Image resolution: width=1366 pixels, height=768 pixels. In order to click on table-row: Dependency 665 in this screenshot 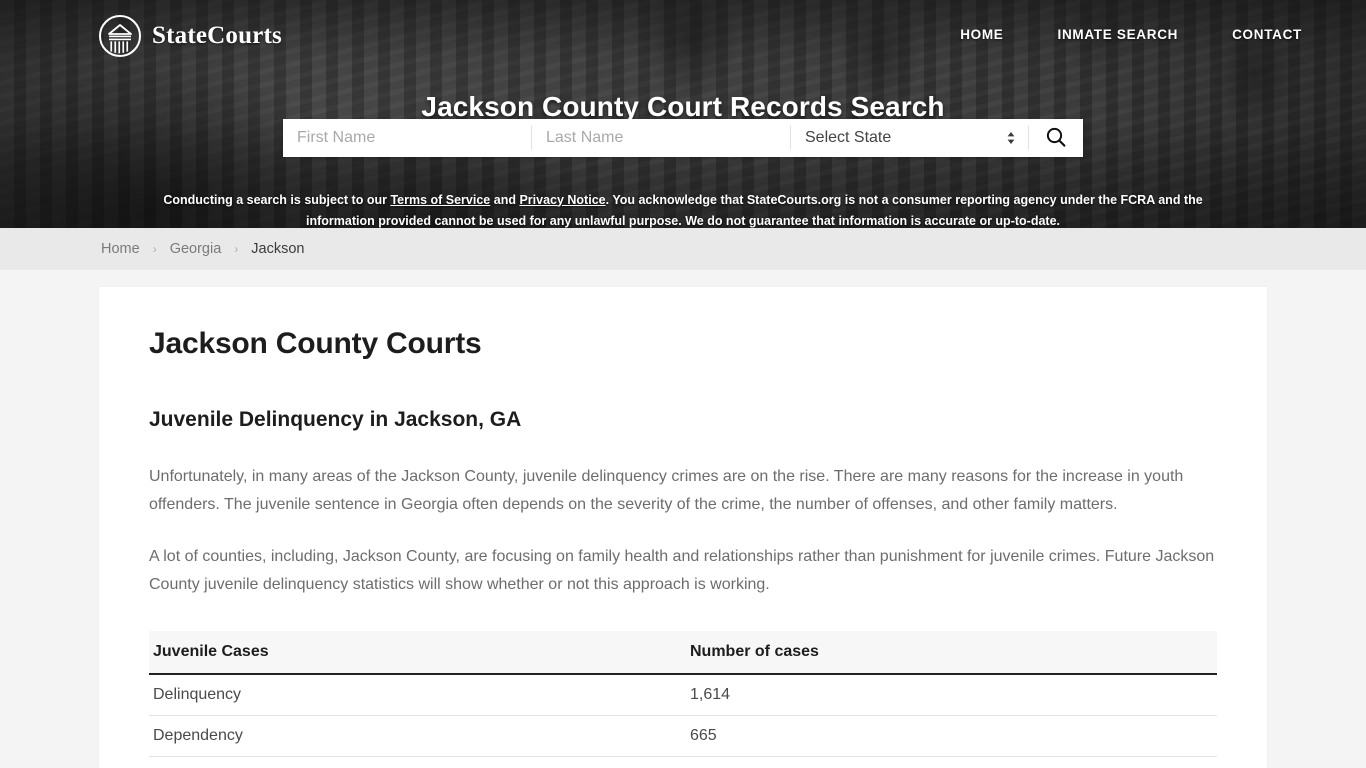, I will do `click(683, 736)`.